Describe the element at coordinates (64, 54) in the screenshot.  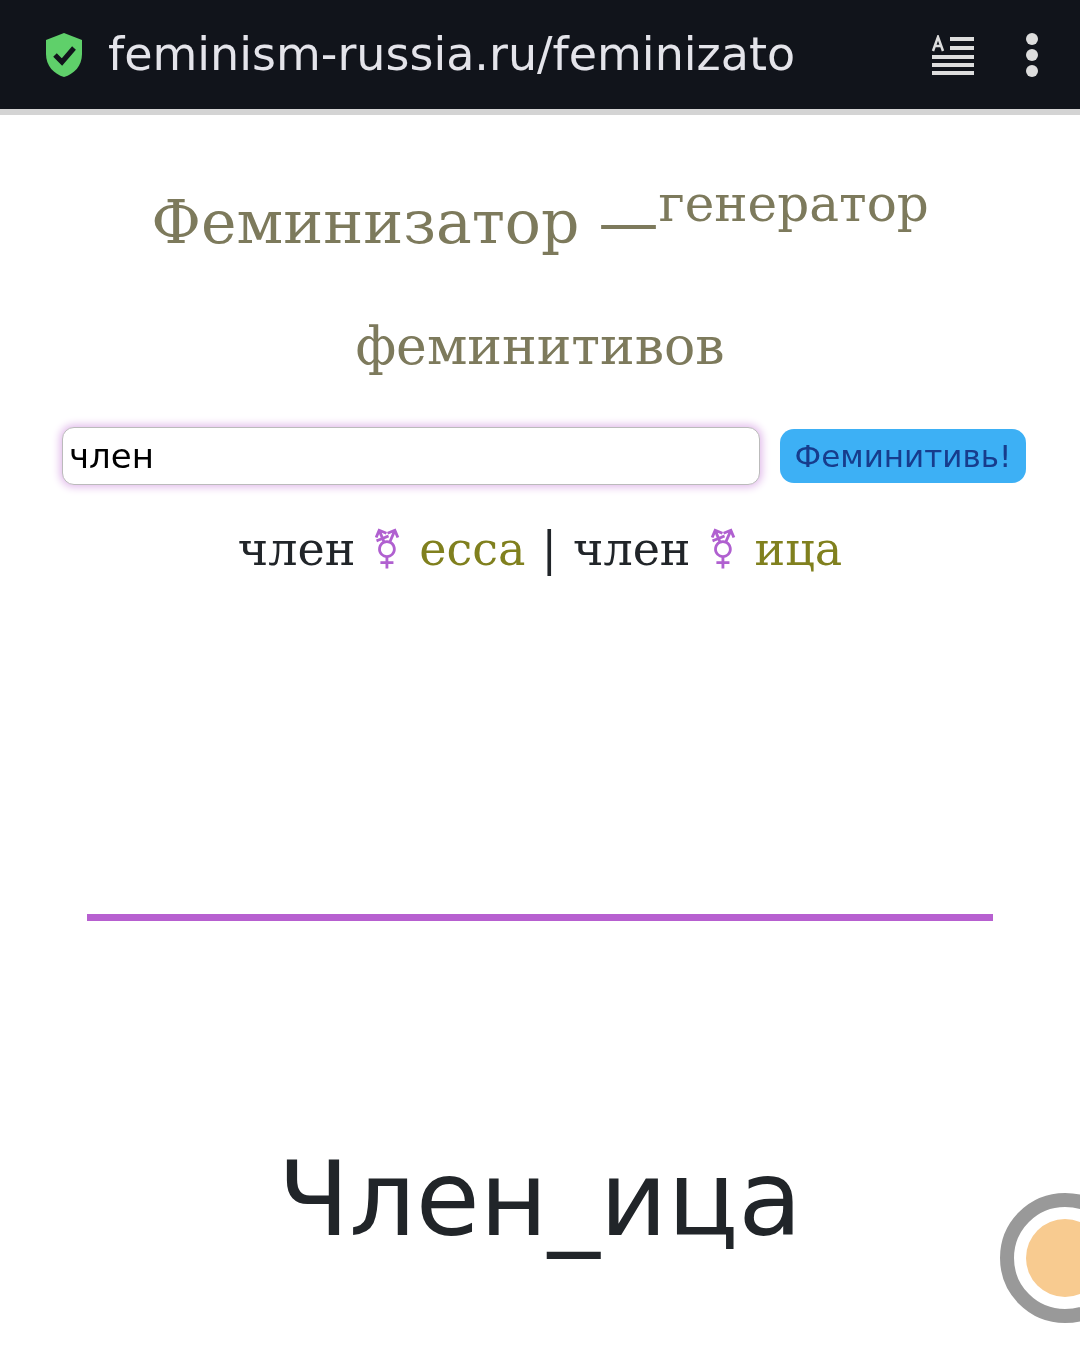
I see `shield-check-icon` at that location.